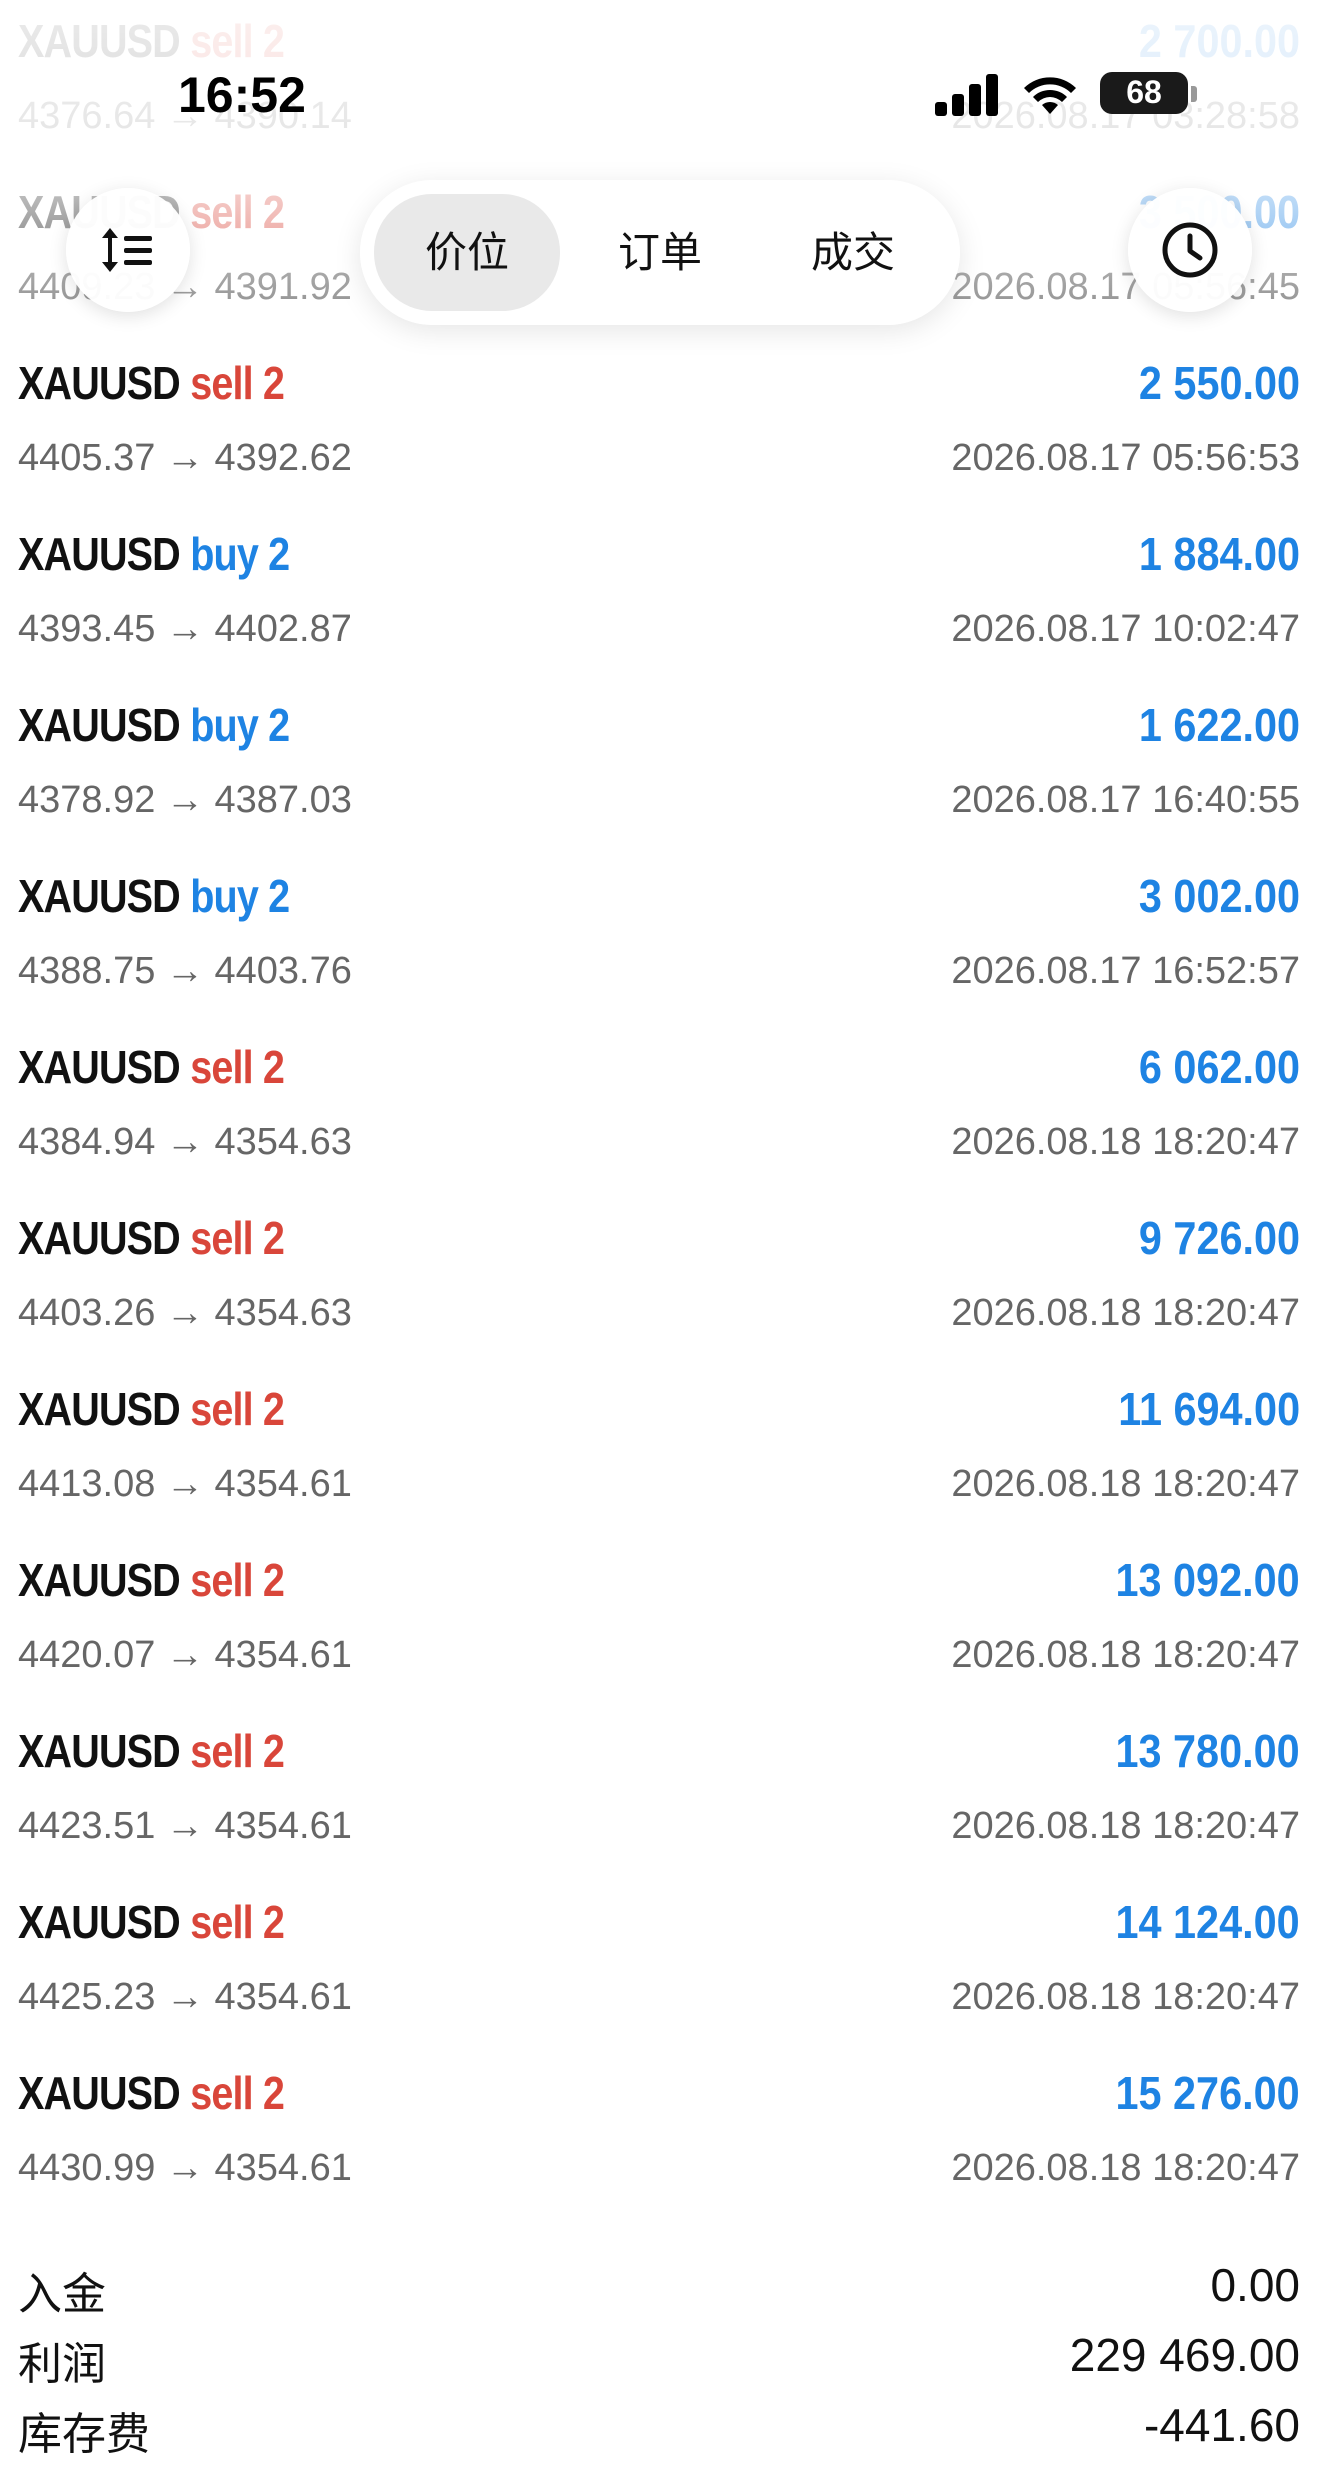 The image size is (1320, 2473). What do you see at coordinates (185, 1313) in the screenshot?
I see `deal-prices: 4403.26 → 4354.63` at bounding box center [185, 1313].